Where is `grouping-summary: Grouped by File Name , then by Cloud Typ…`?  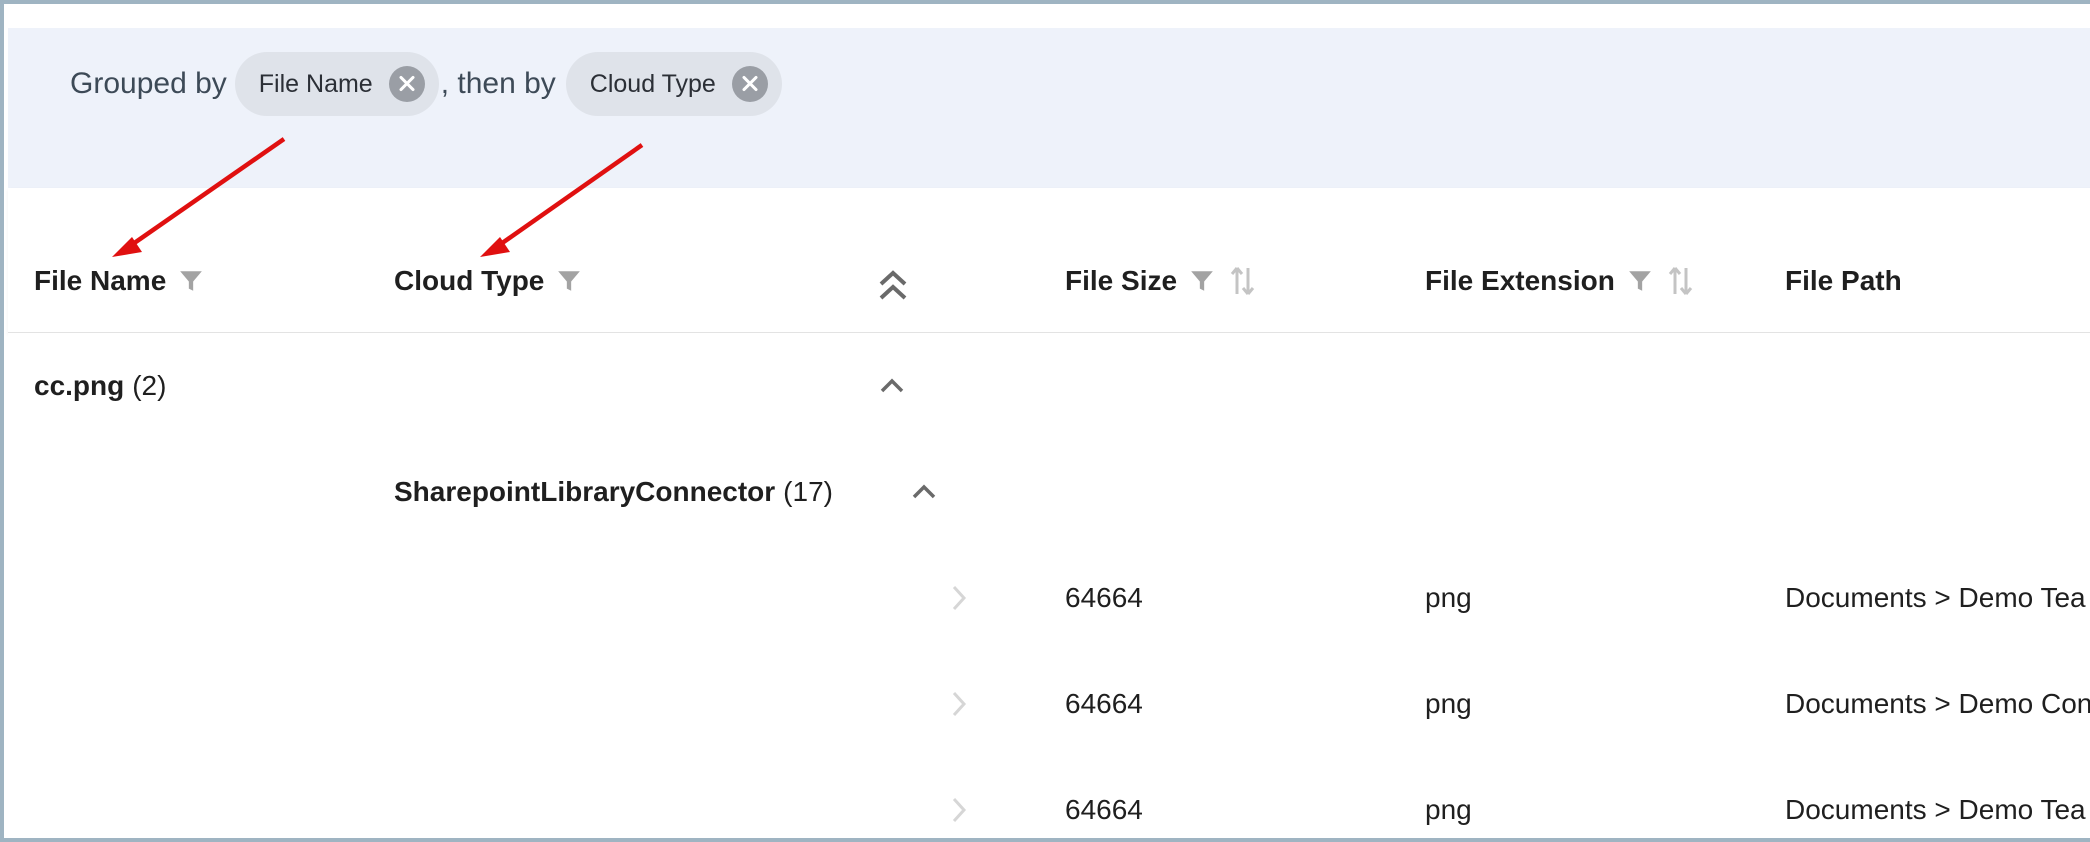 grouping-summary: Grouped by File Name , then by Cloud Typ… is located at coordinates (426, 84).